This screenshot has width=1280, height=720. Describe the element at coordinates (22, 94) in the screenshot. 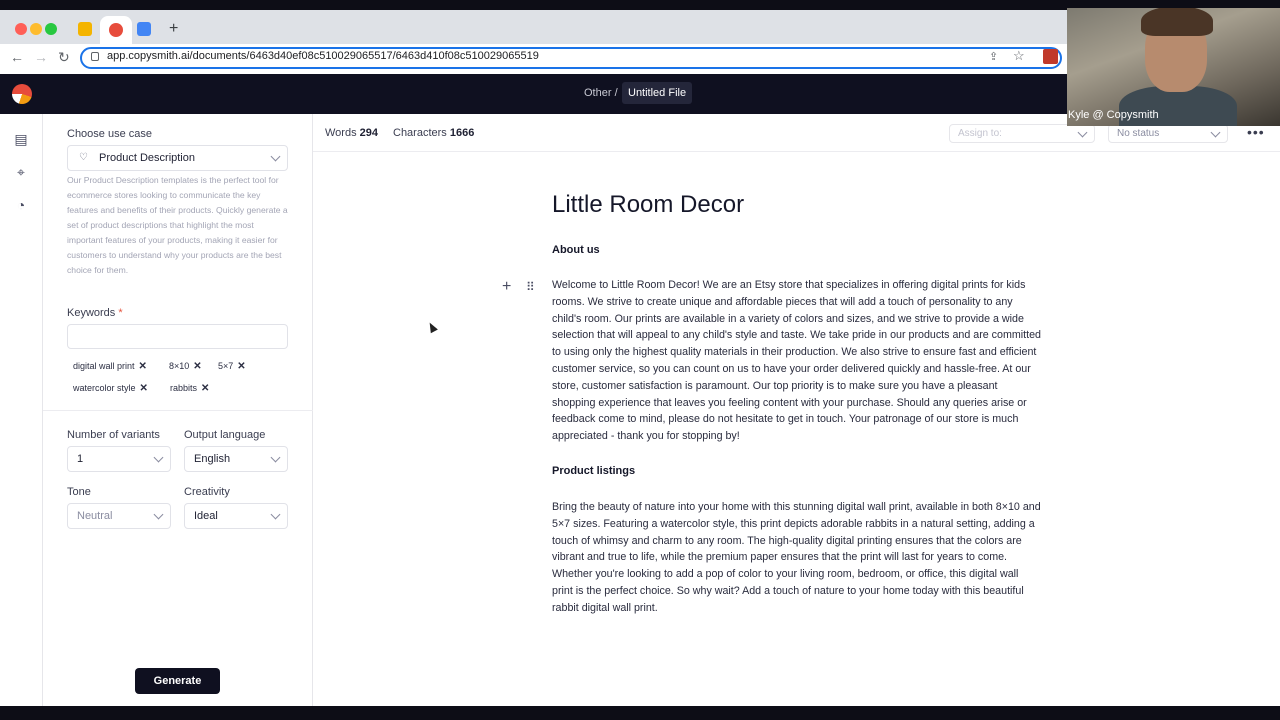

I see `copysmith-logo` at that location.